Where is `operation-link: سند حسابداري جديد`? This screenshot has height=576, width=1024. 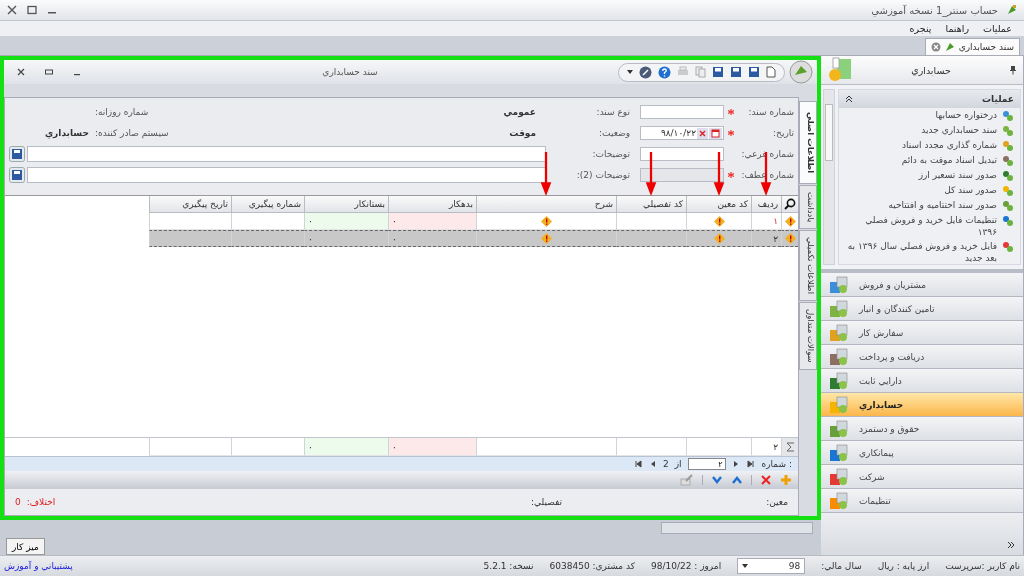
operation-link: سند حسابداري جديد is located at coordinates (959, 130).